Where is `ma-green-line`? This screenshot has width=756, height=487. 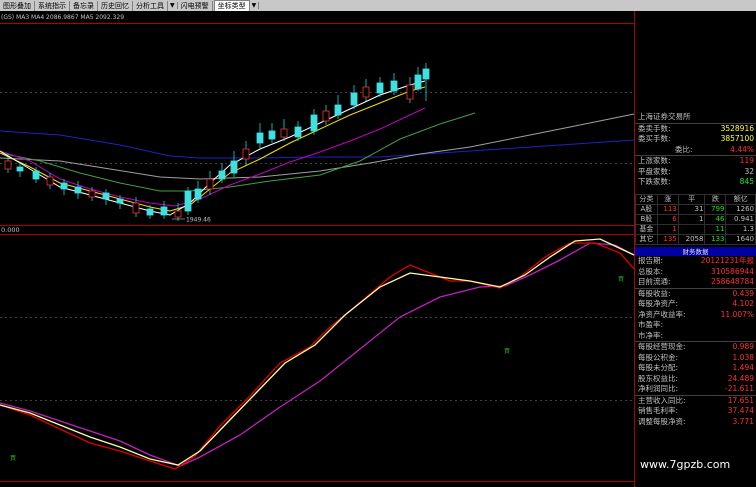 ma-green-line is located at coordinates (238, 152).